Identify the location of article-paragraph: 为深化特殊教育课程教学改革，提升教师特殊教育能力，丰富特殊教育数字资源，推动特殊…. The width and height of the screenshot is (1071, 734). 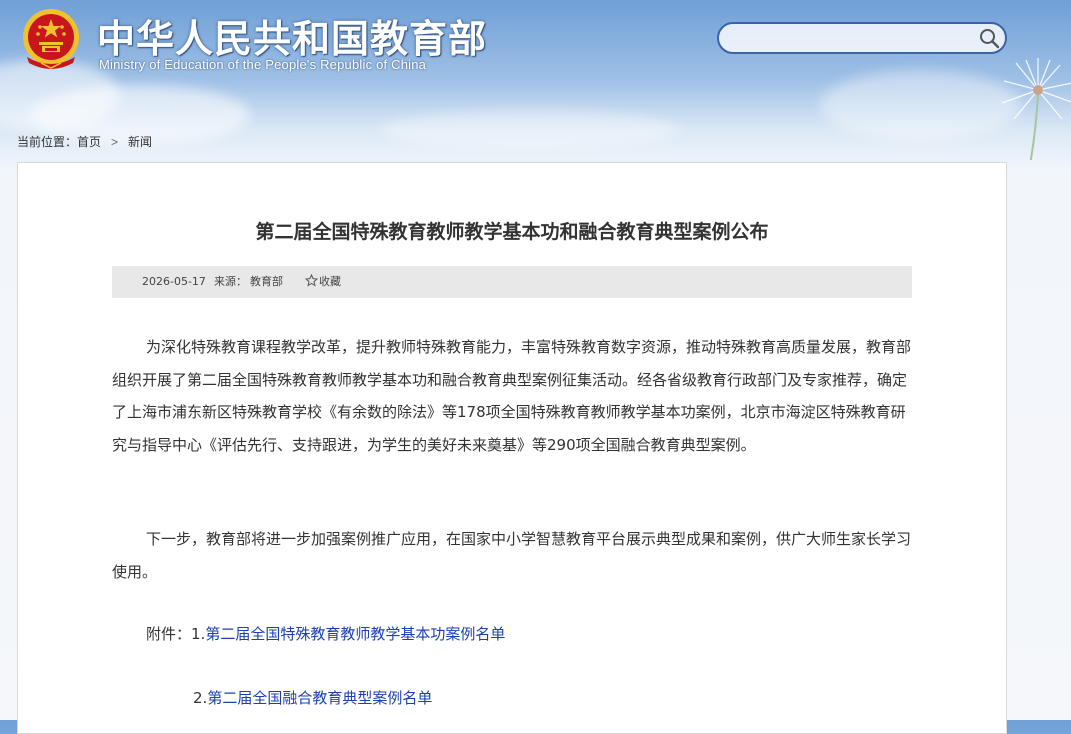
(512, 396).